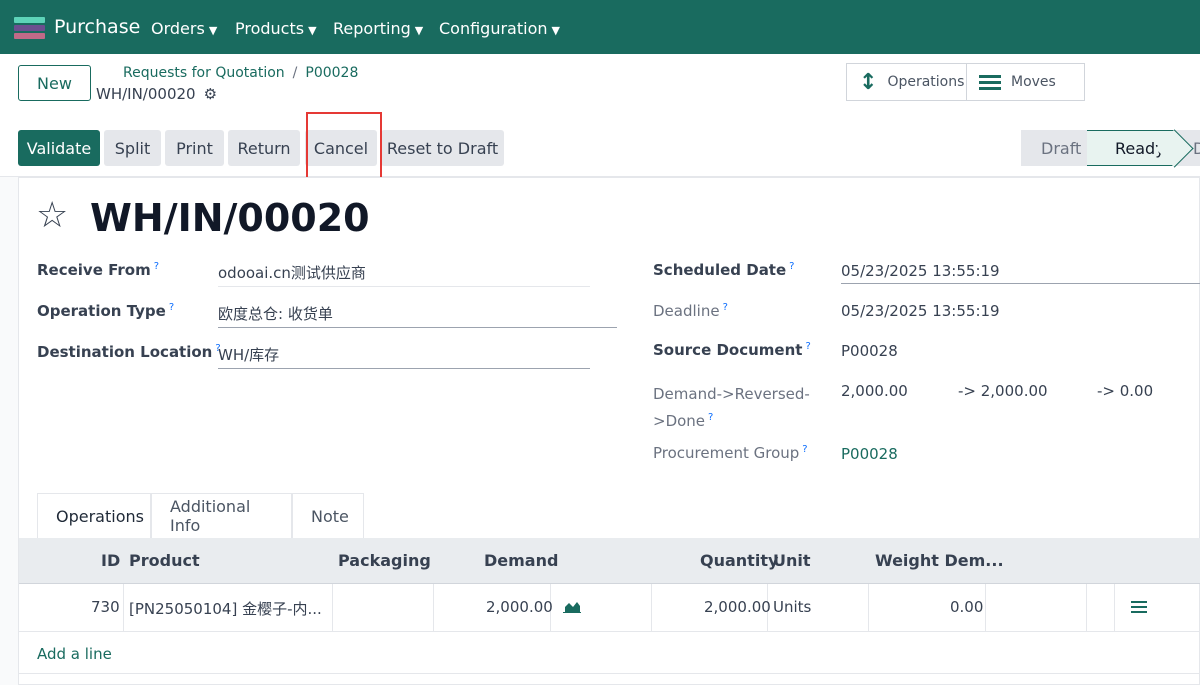 This screenshot has height=685, width=1200. What do you see at coordinates (132, 148) in the screenshot?
I see `split-button: Split` at bounding box center [132, 148].